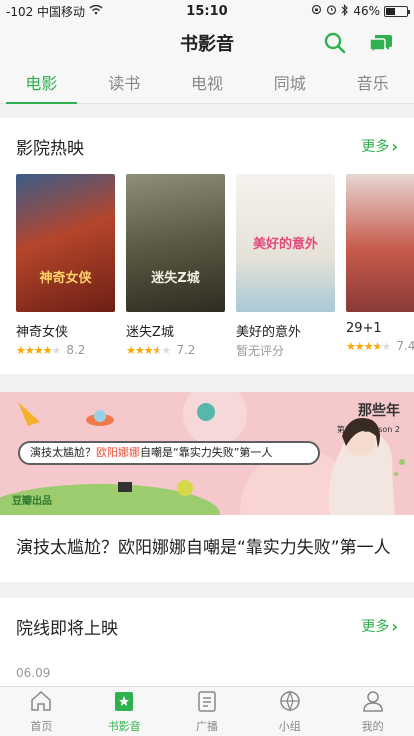 This screenshot has height=736, width=414. What do you see at coordinates (381, 43) in the screenshot?
I see `chat-icon` at bounding box center [381, 43].